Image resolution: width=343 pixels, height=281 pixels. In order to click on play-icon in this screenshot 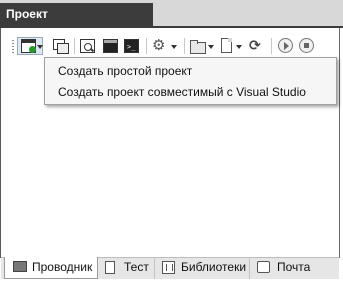, I will do `click(285, 45)`.